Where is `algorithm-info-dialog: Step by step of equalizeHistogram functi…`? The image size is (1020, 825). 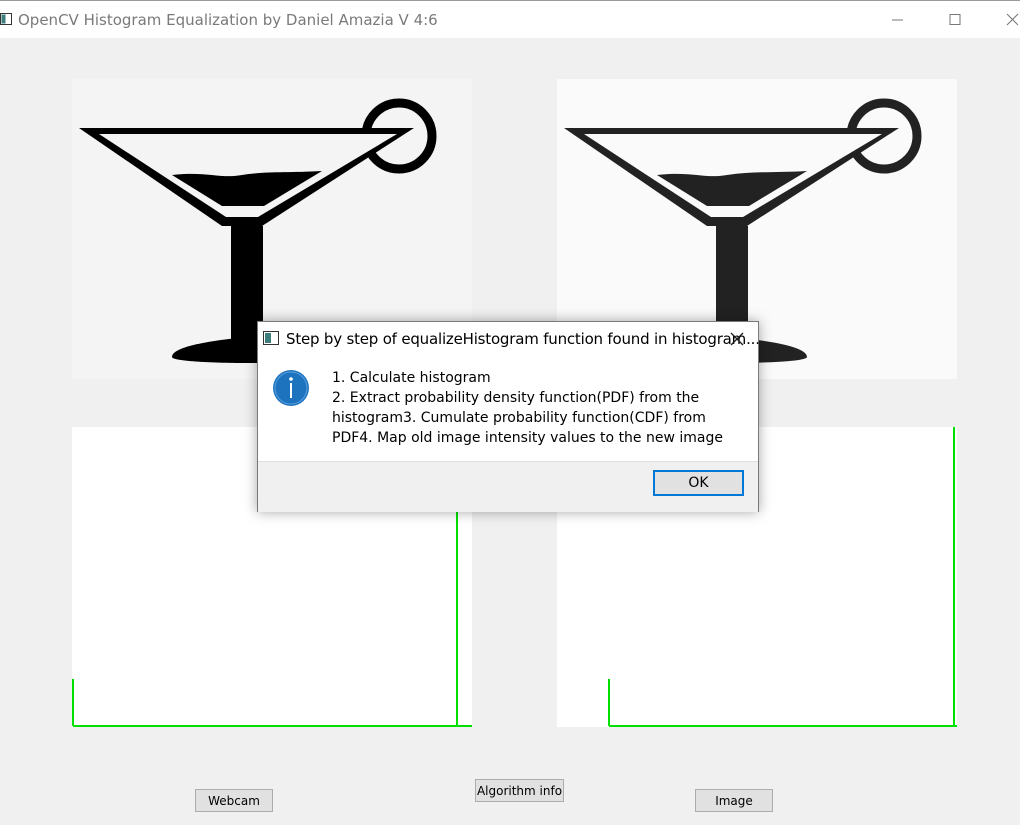 algorithm-info-dialog: Step by step of equalizeHistogram functi… is located at coordinates (508, 416).